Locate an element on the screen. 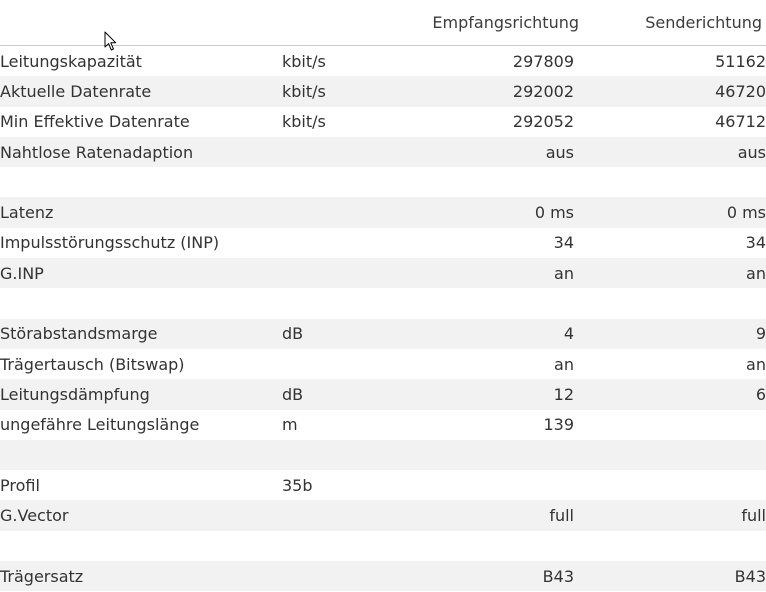  row-label: G.INP is located at coordinates (141, 273).